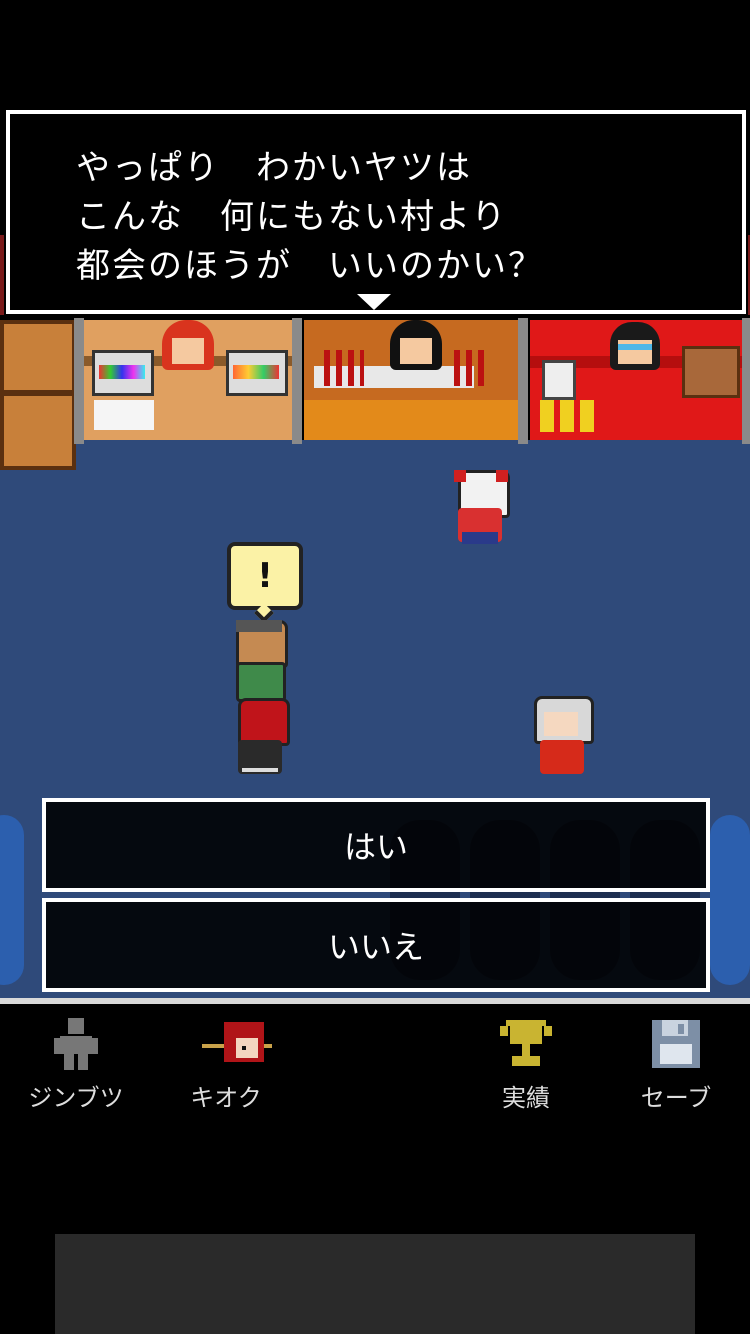 This screenshot has width=750, height=1334. Describe the element at coordinates (375, 1284) in the screenshot. I see `ad-banner-area` at that location.